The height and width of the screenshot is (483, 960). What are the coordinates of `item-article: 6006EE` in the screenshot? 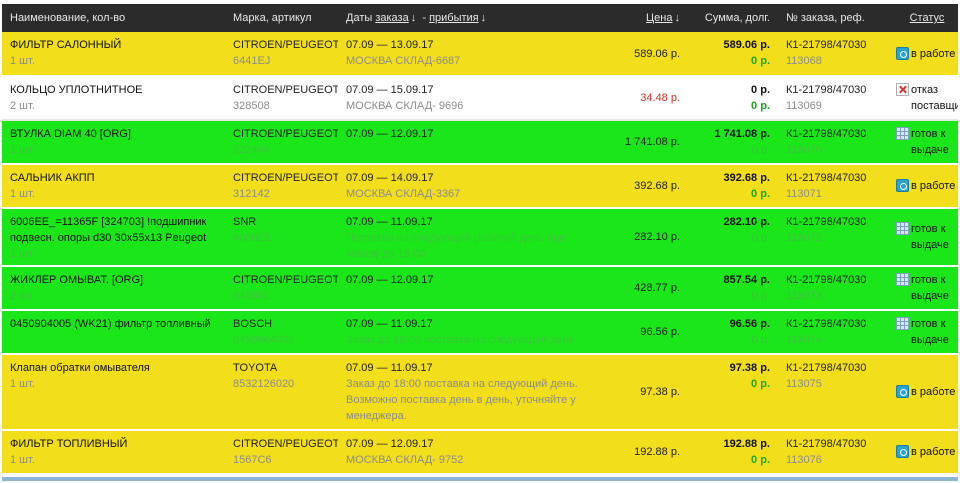 It's located at (253, 238).